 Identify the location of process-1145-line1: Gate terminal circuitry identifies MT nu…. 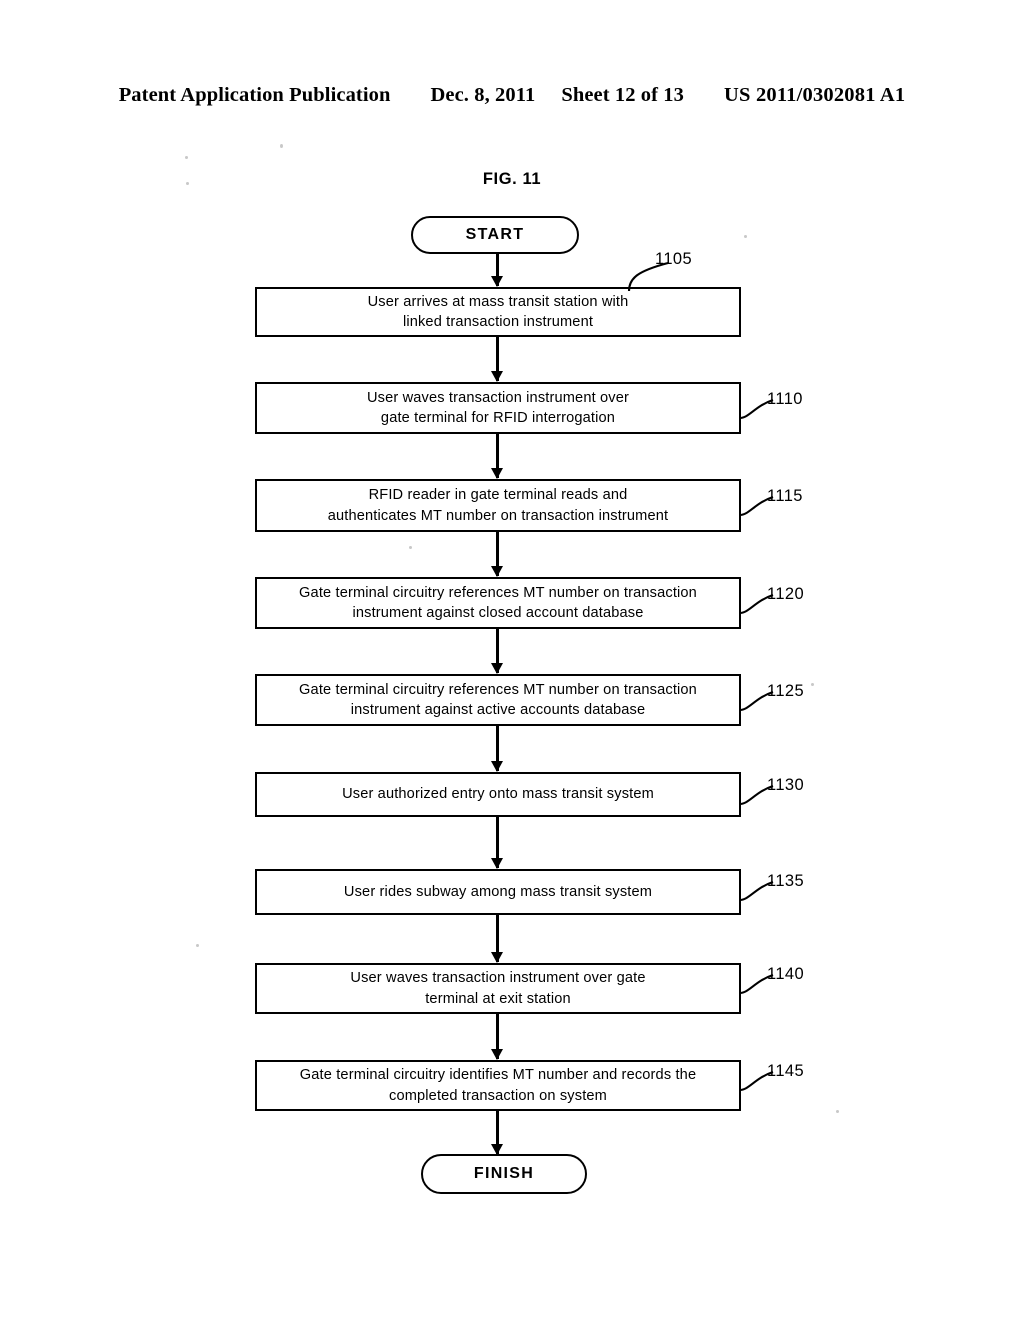
(498, 1075).